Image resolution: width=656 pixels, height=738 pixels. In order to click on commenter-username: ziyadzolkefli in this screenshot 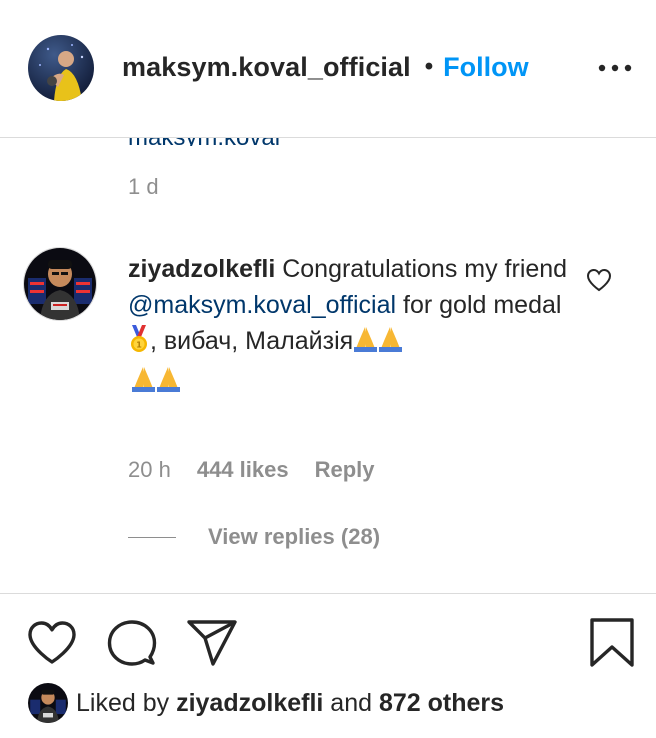, I will do `click(201, 269)`.